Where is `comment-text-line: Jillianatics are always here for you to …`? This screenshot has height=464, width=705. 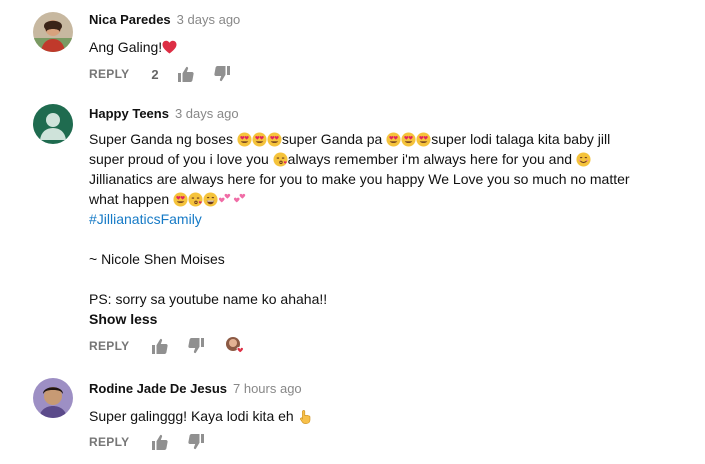
comment-text-line: Jillianatics are always here for you to … is located at coordinates (359, 179).